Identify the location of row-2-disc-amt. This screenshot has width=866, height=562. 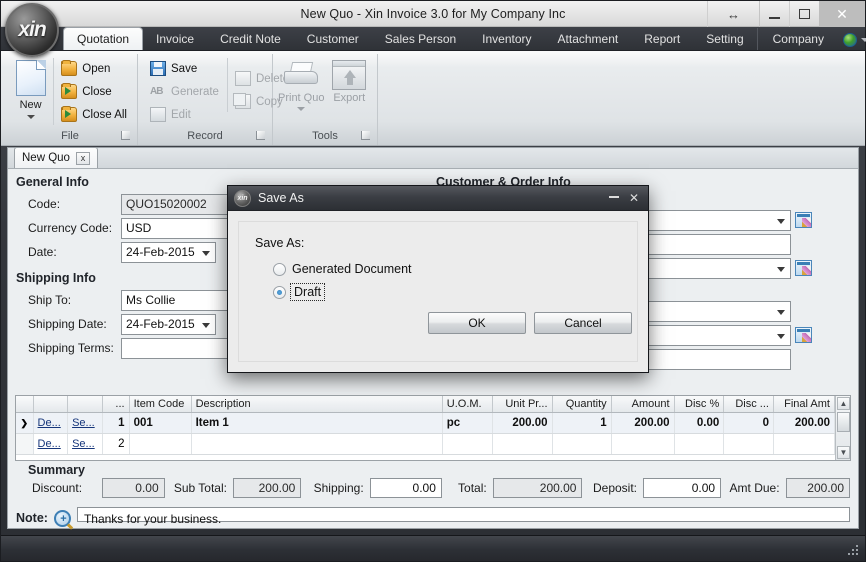
(749, 444).